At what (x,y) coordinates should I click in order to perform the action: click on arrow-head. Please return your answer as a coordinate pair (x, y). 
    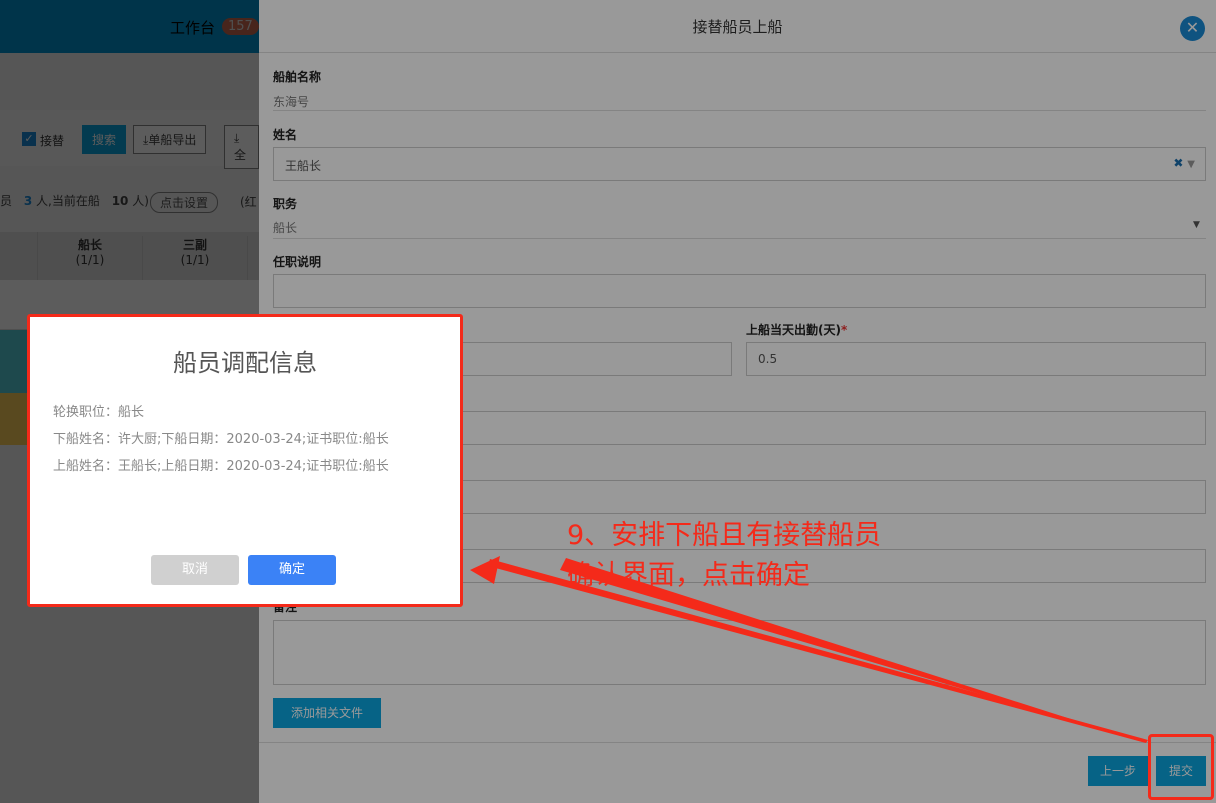
    Looking at the image, I should click on (485, 570).